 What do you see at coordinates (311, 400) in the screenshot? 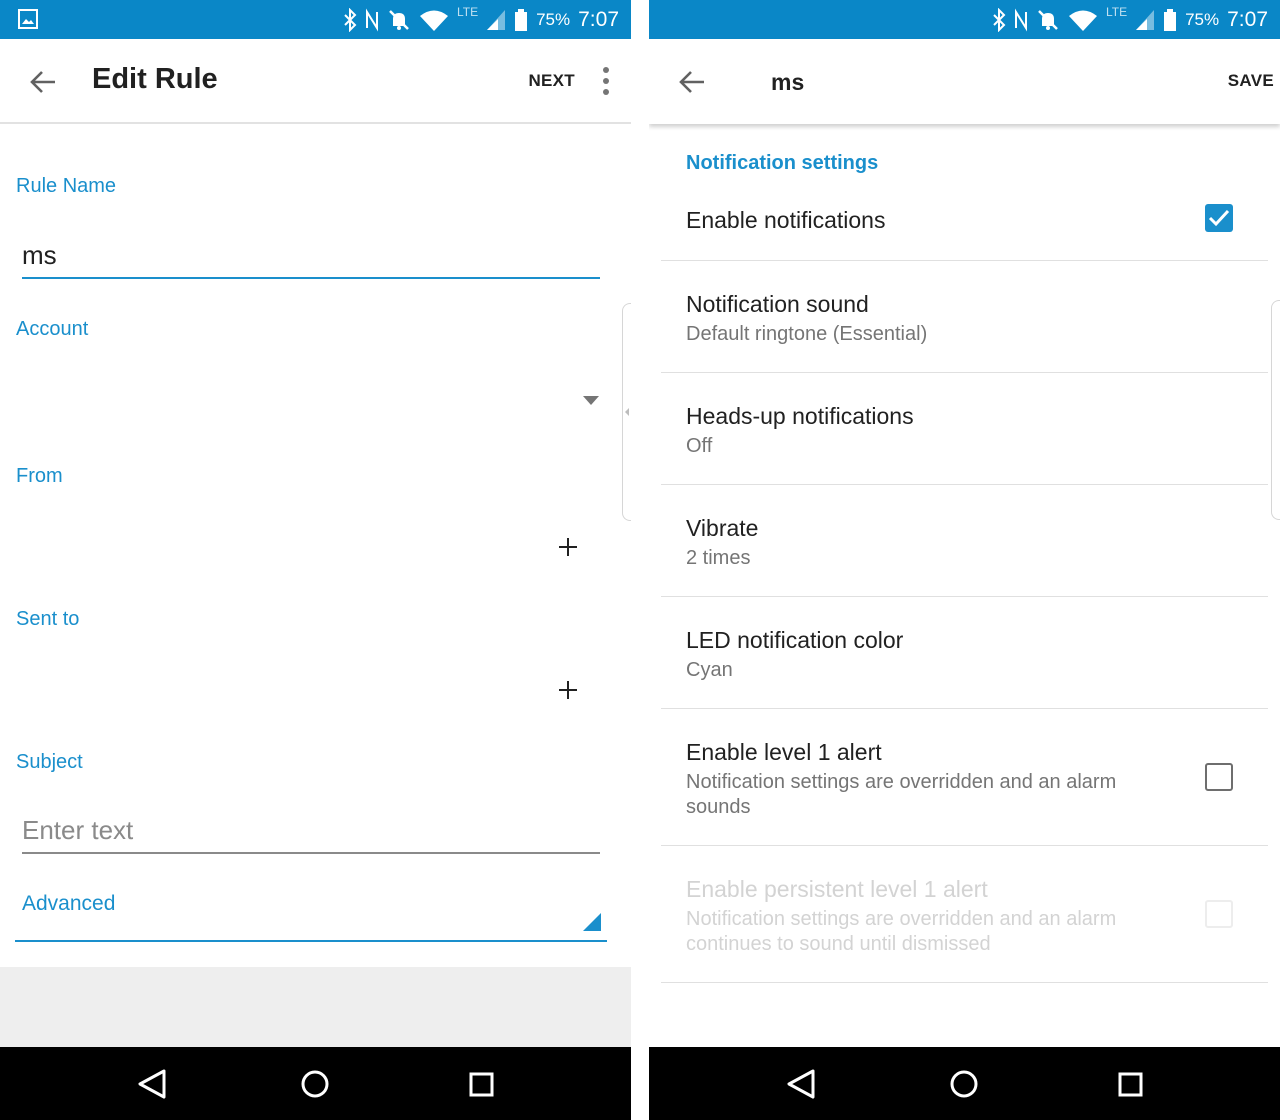
I see `account-dropdown` at bounding box center [311, 400].